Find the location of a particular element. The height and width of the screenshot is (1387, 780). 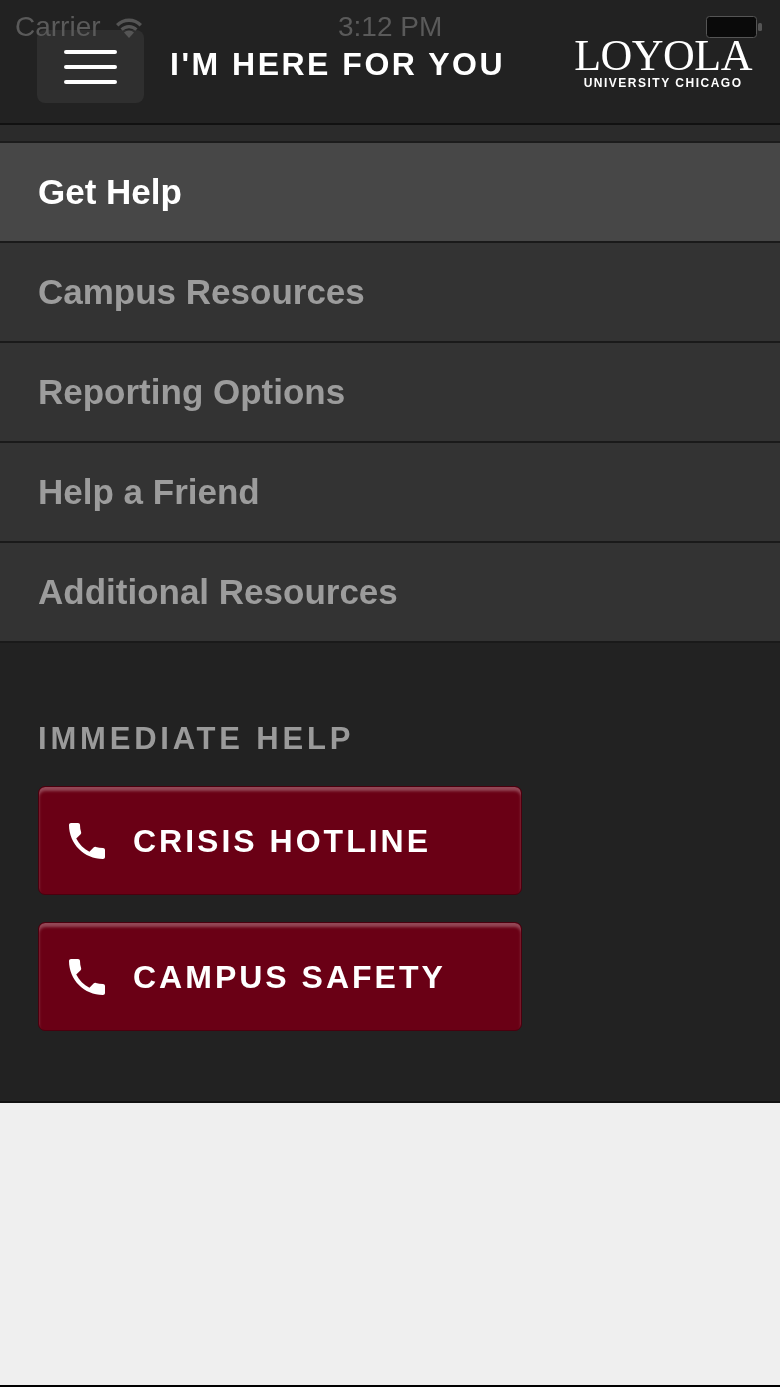

call-button: CAMPUS SAFETY is located at coordinates (280, 976).